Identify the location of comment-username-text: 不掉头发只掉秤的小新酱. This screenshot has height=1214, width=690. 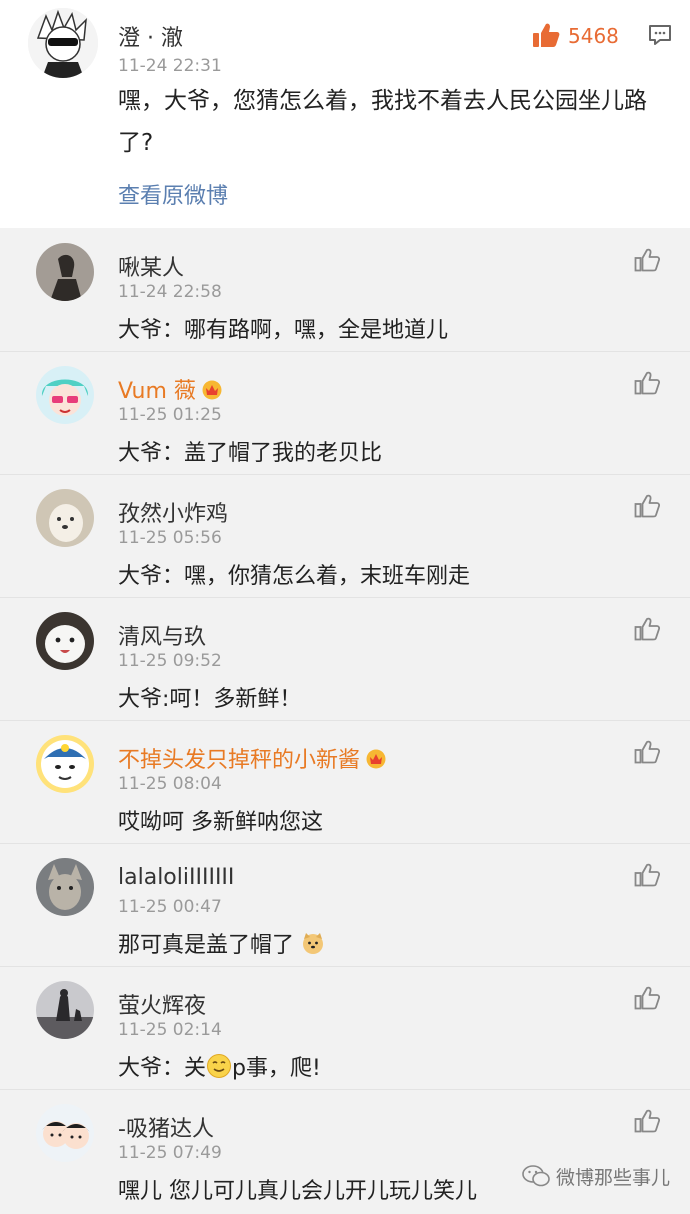
(239, 760).